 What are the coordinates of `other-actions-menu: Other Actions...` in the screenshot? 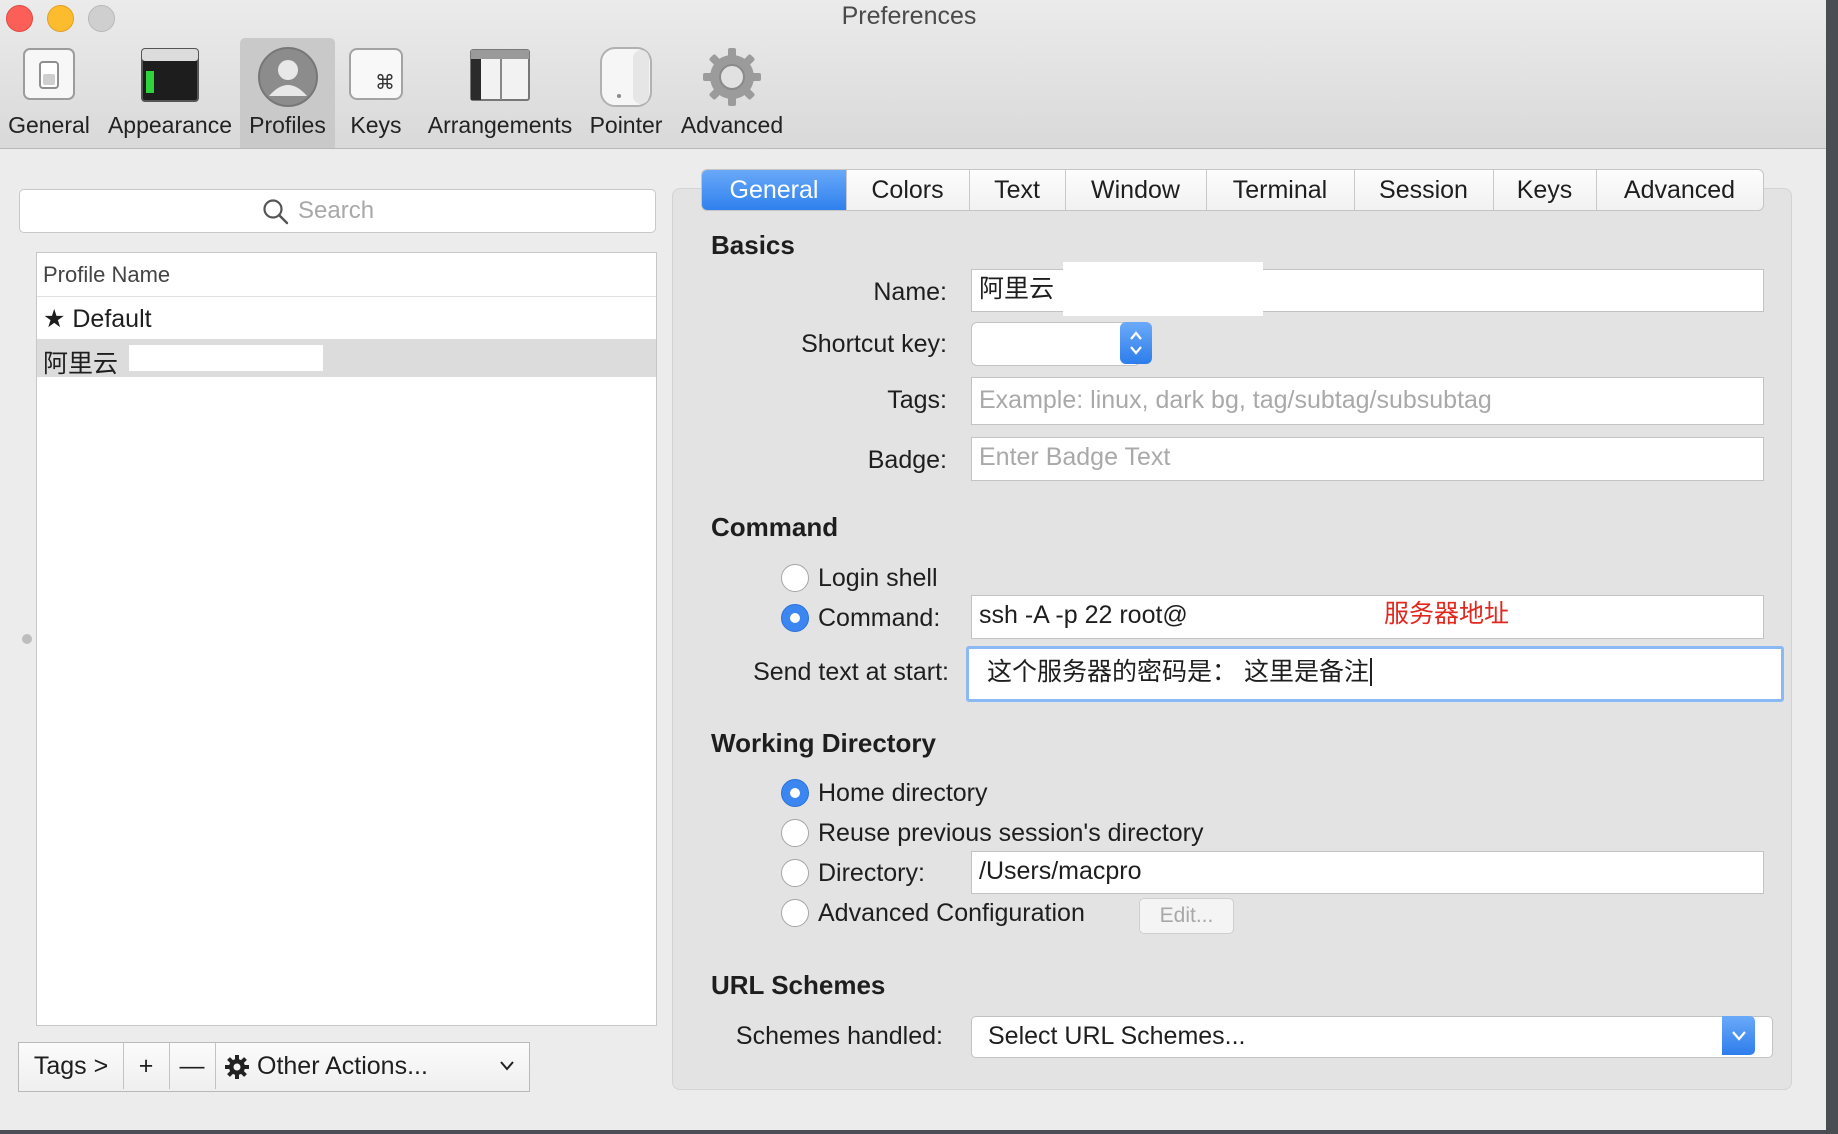 It's located at (371, 1066).